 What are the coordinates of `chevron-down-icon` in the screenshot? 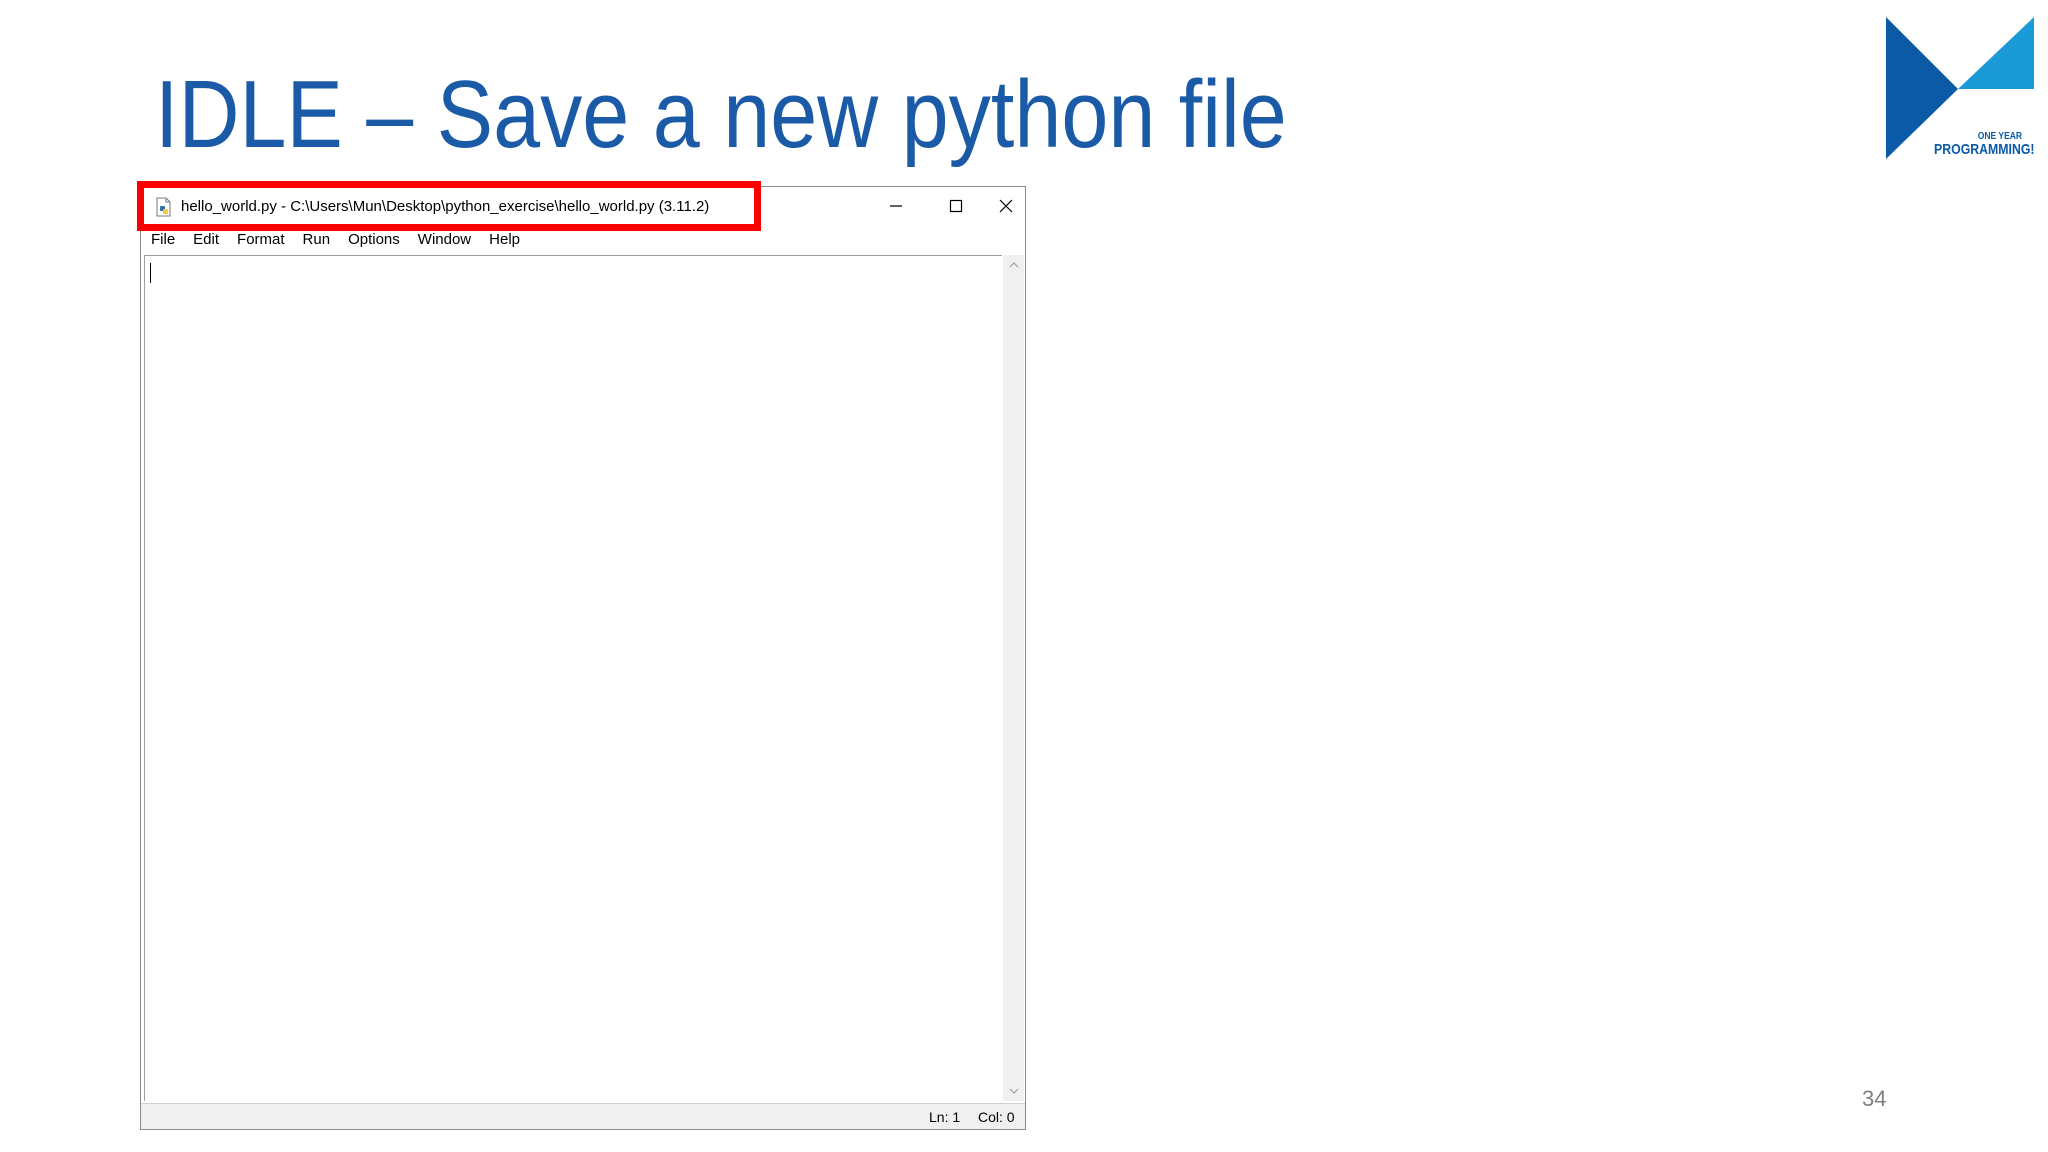 It's located at (1013, 1091).